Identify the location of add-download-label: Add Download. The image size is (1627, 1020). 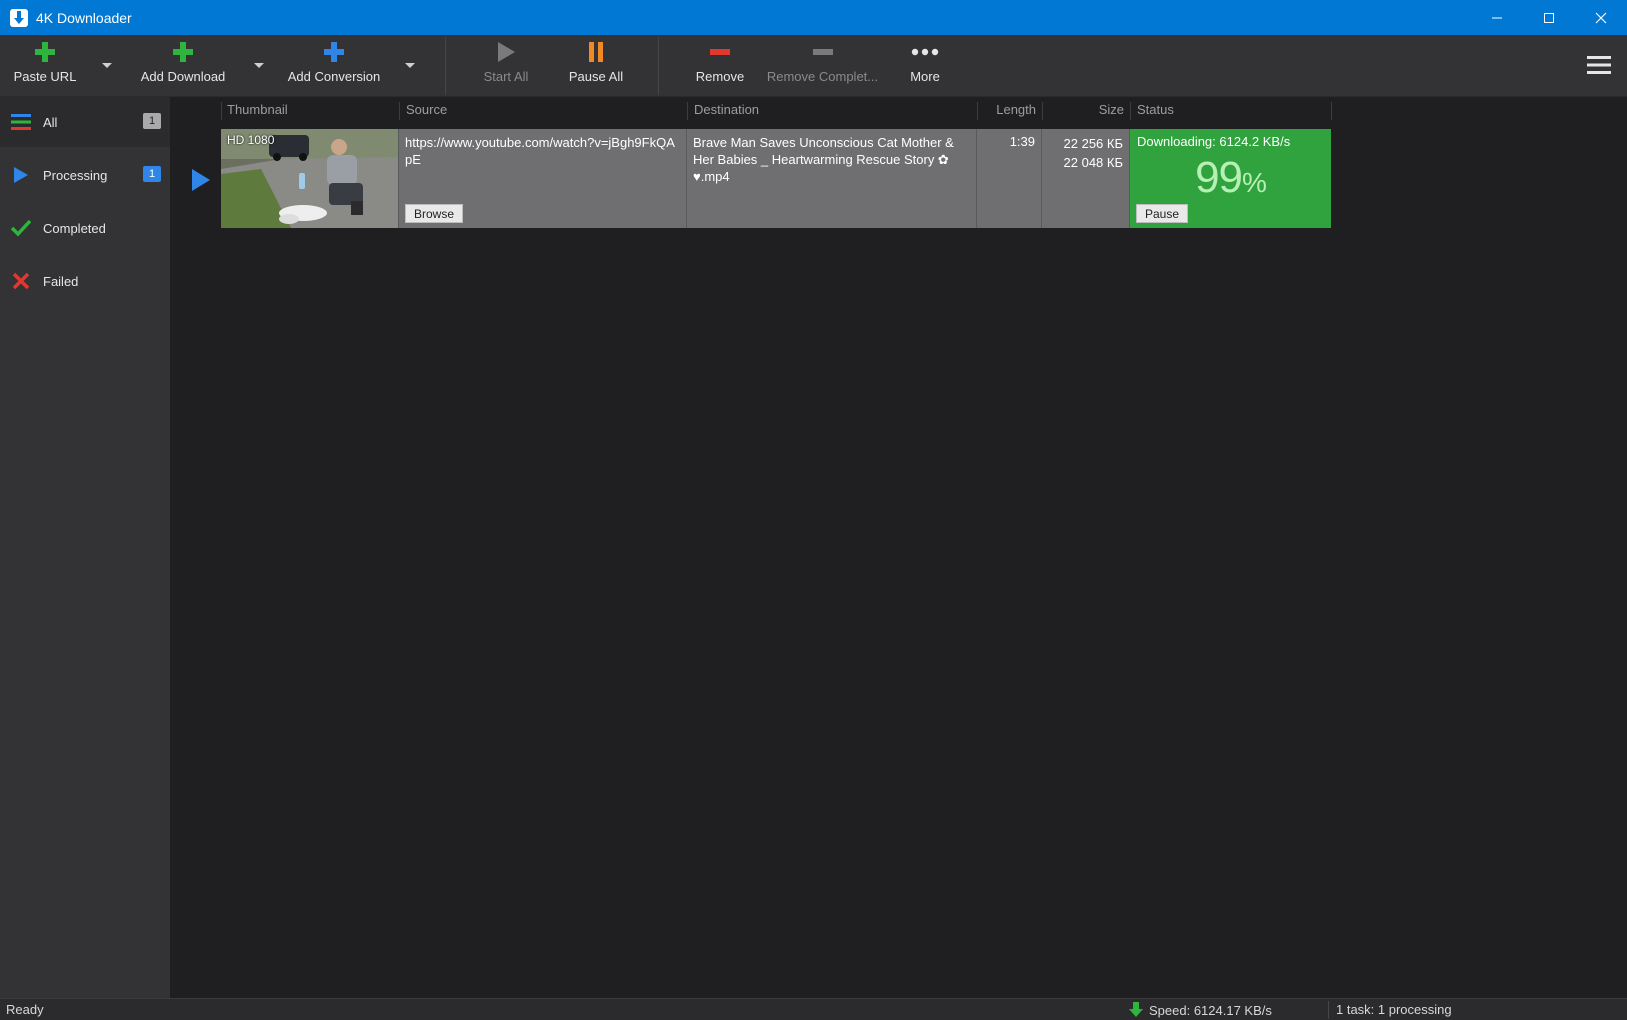
(183, 76).